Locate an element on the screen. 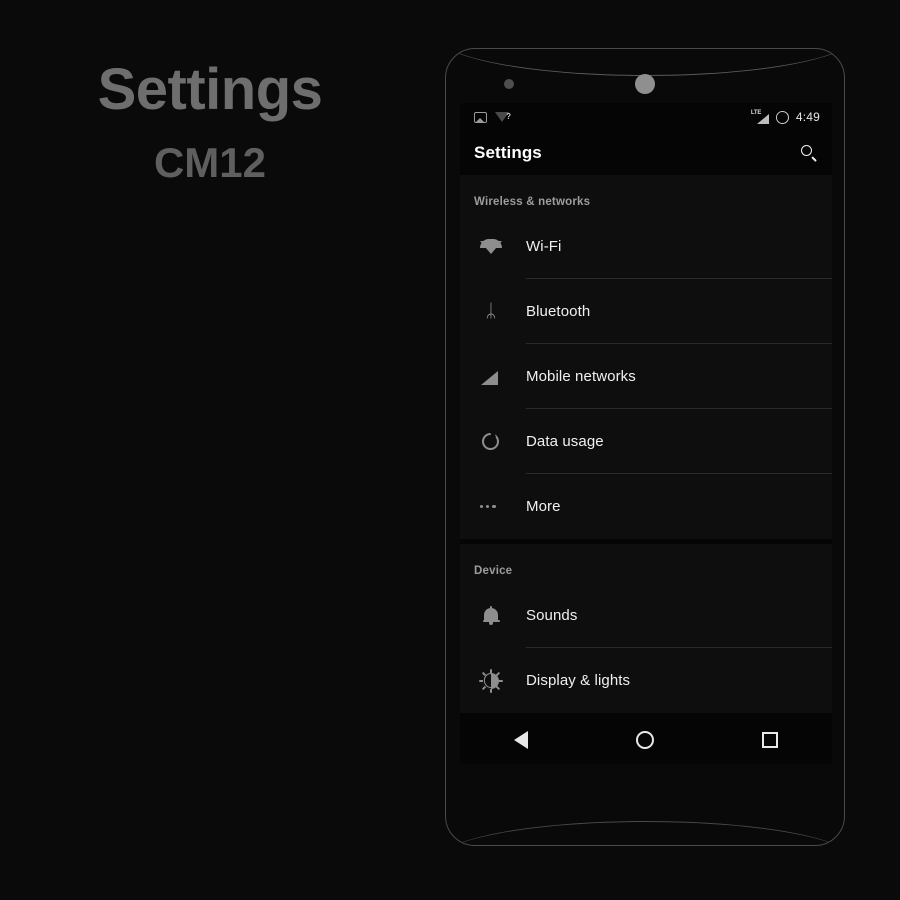  home-icon is located at coordinates (645, 740).